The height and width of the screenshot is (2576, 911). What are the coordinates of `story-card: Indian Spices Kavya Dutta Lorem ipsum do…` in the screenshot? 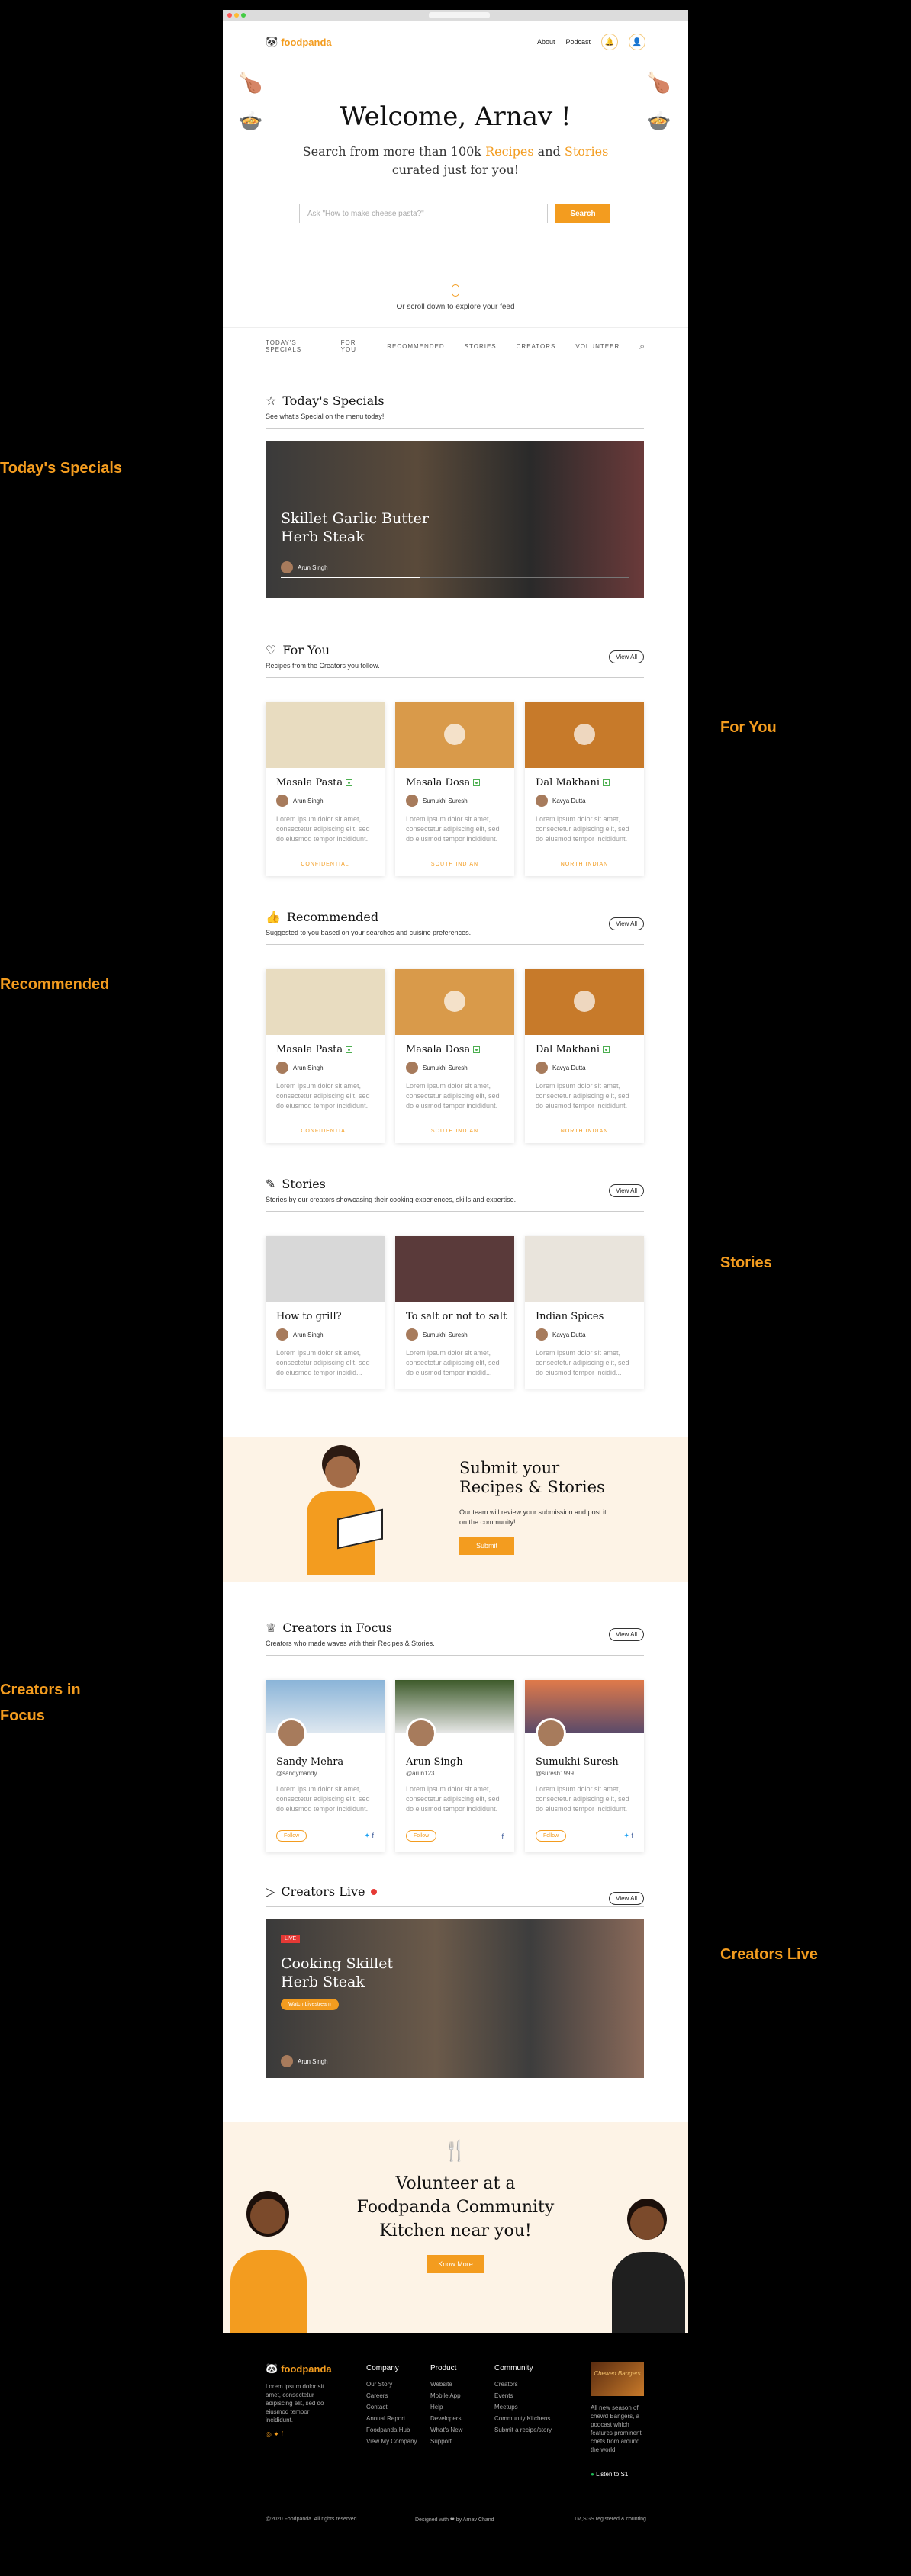 It's located at (584, 1312).